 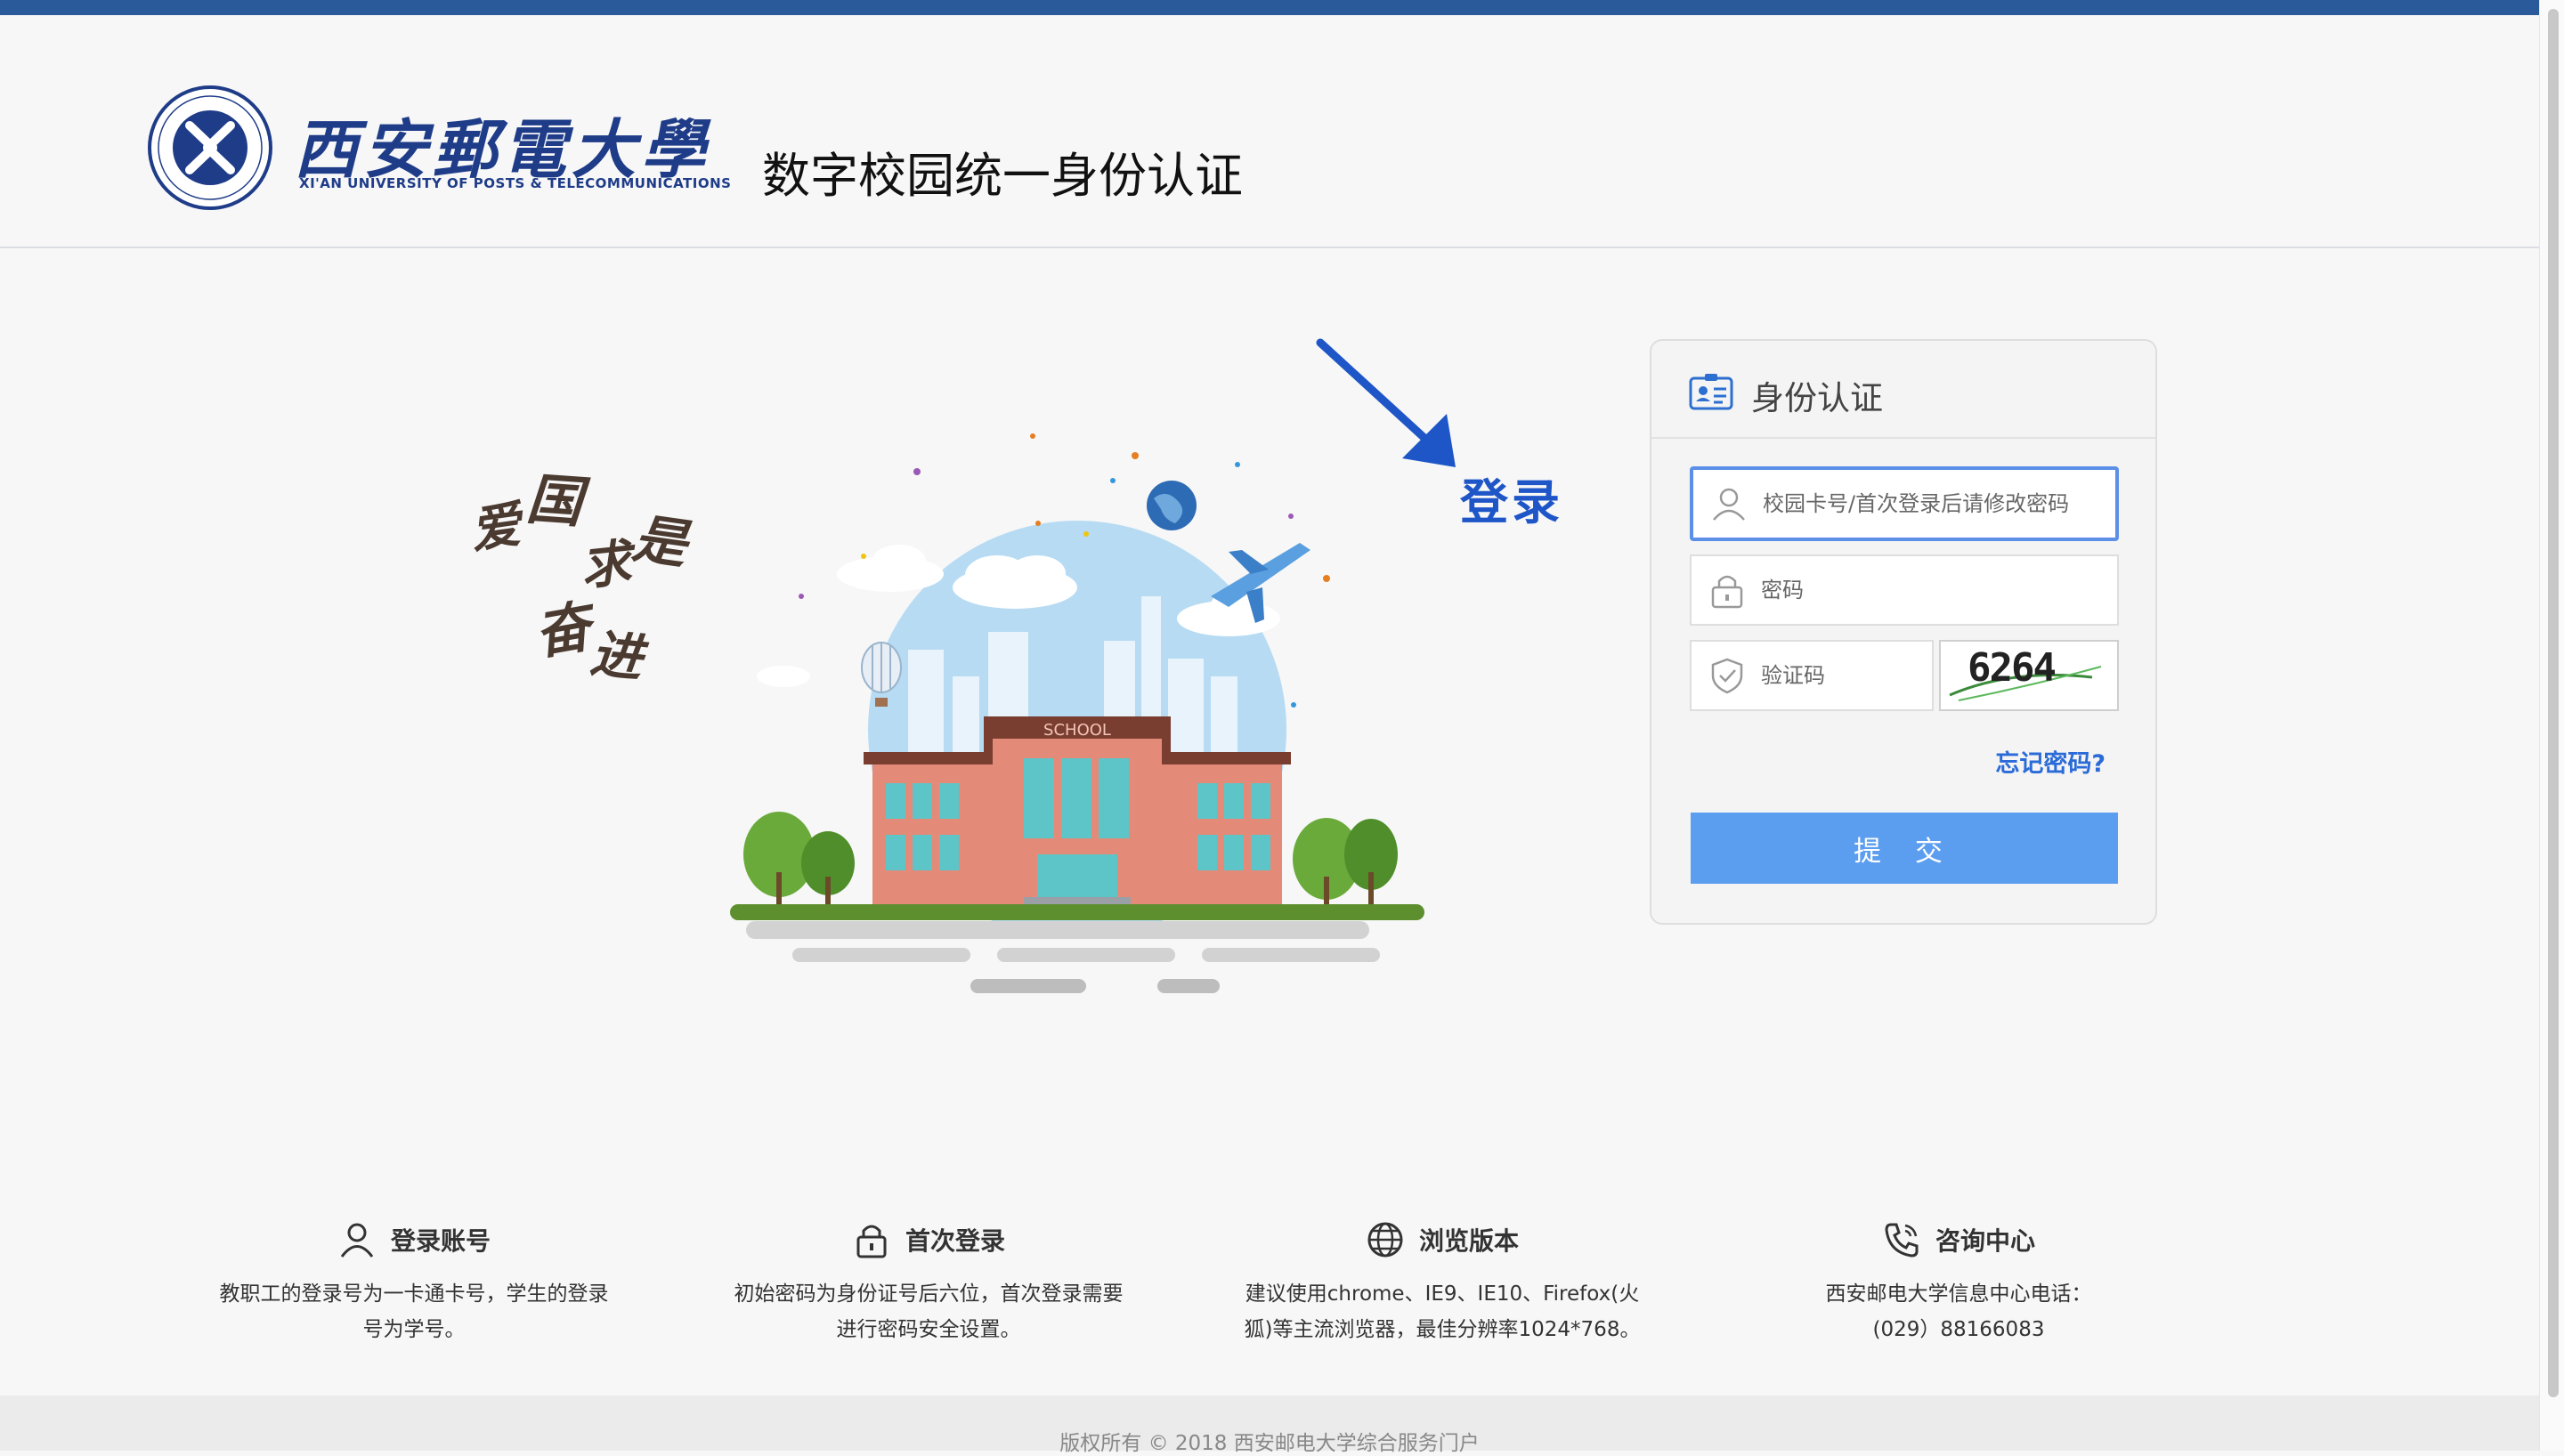 I want to click on university-emblem-icon, so click(x=210, y=147).